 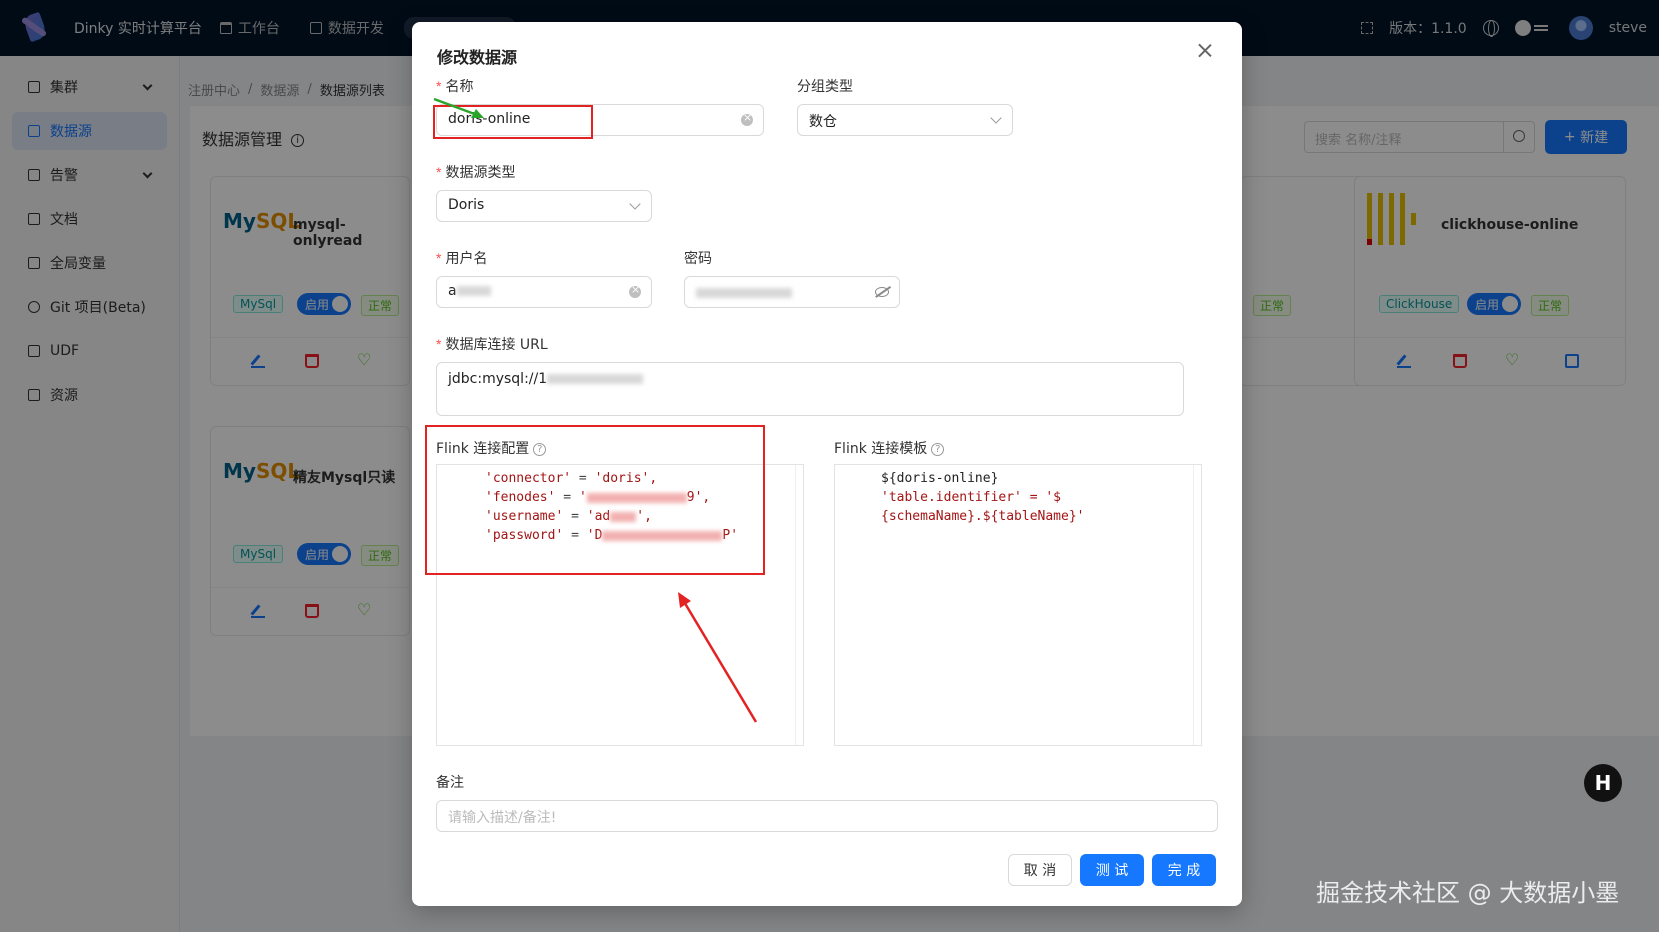 I want to click on watermark: 掘金技术社区 @ 大数据小墨, so click(x=1468, y=893).